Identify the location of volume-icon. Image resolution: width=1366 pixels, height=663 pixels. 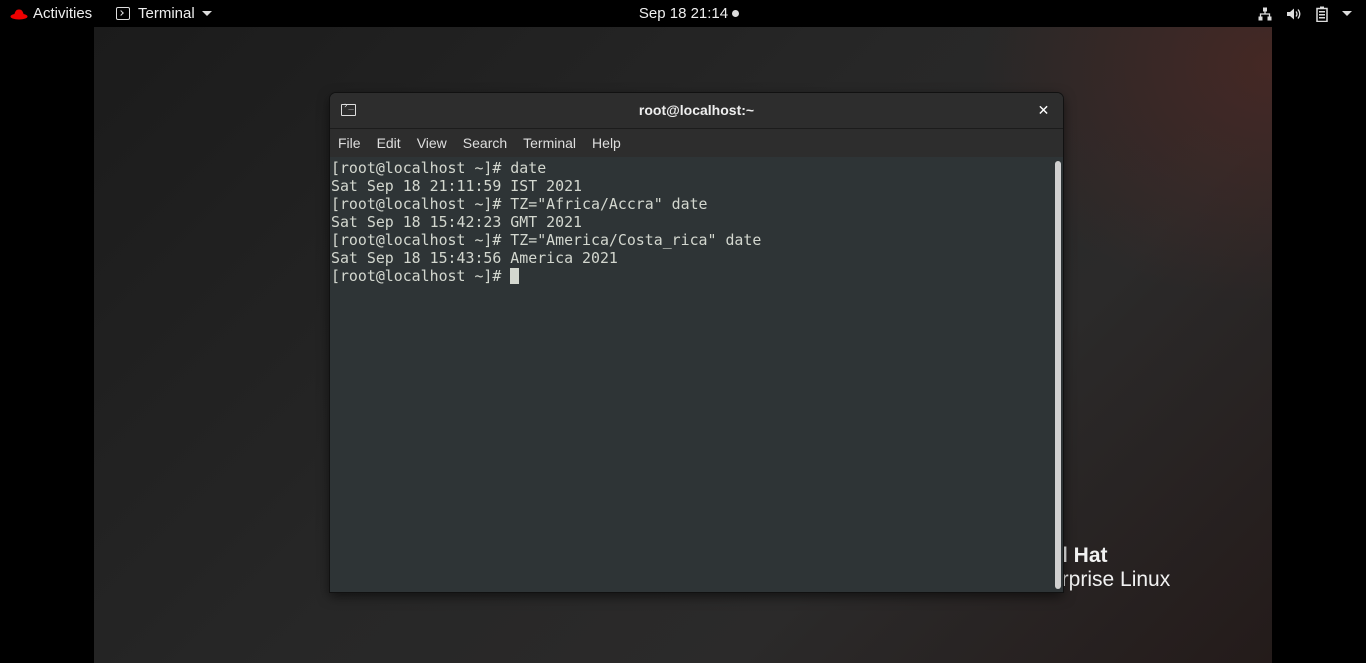
(1294, 13).